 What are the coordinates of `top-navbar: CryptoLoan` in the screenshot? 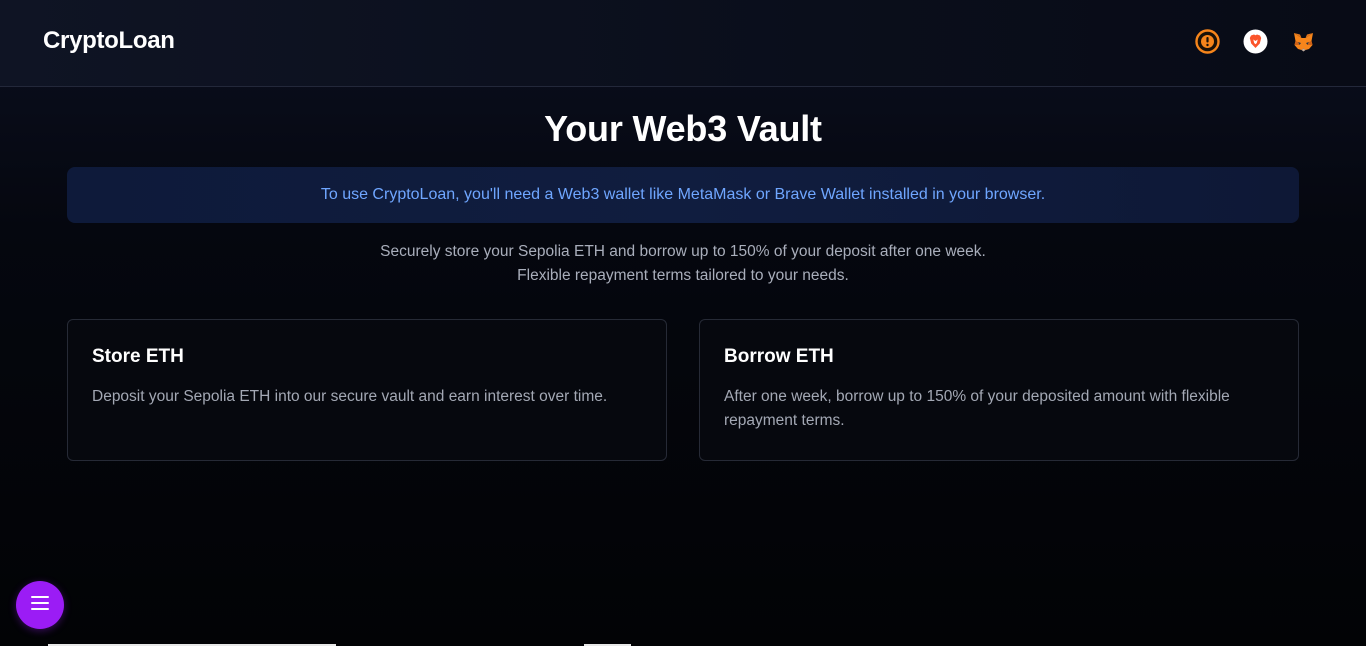 It's located at (683, 43).